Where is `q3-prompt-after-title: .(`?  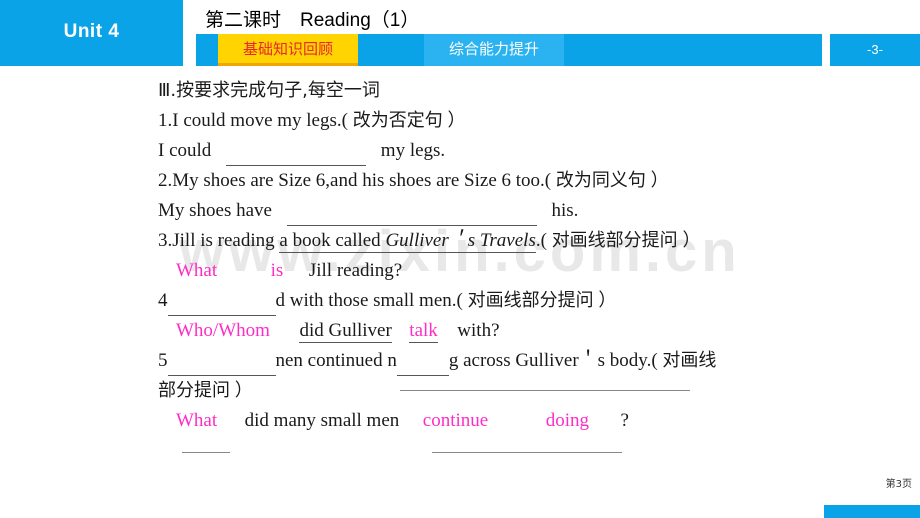
q3-prompt-after-title: .( is located at coordinates (541, 240).